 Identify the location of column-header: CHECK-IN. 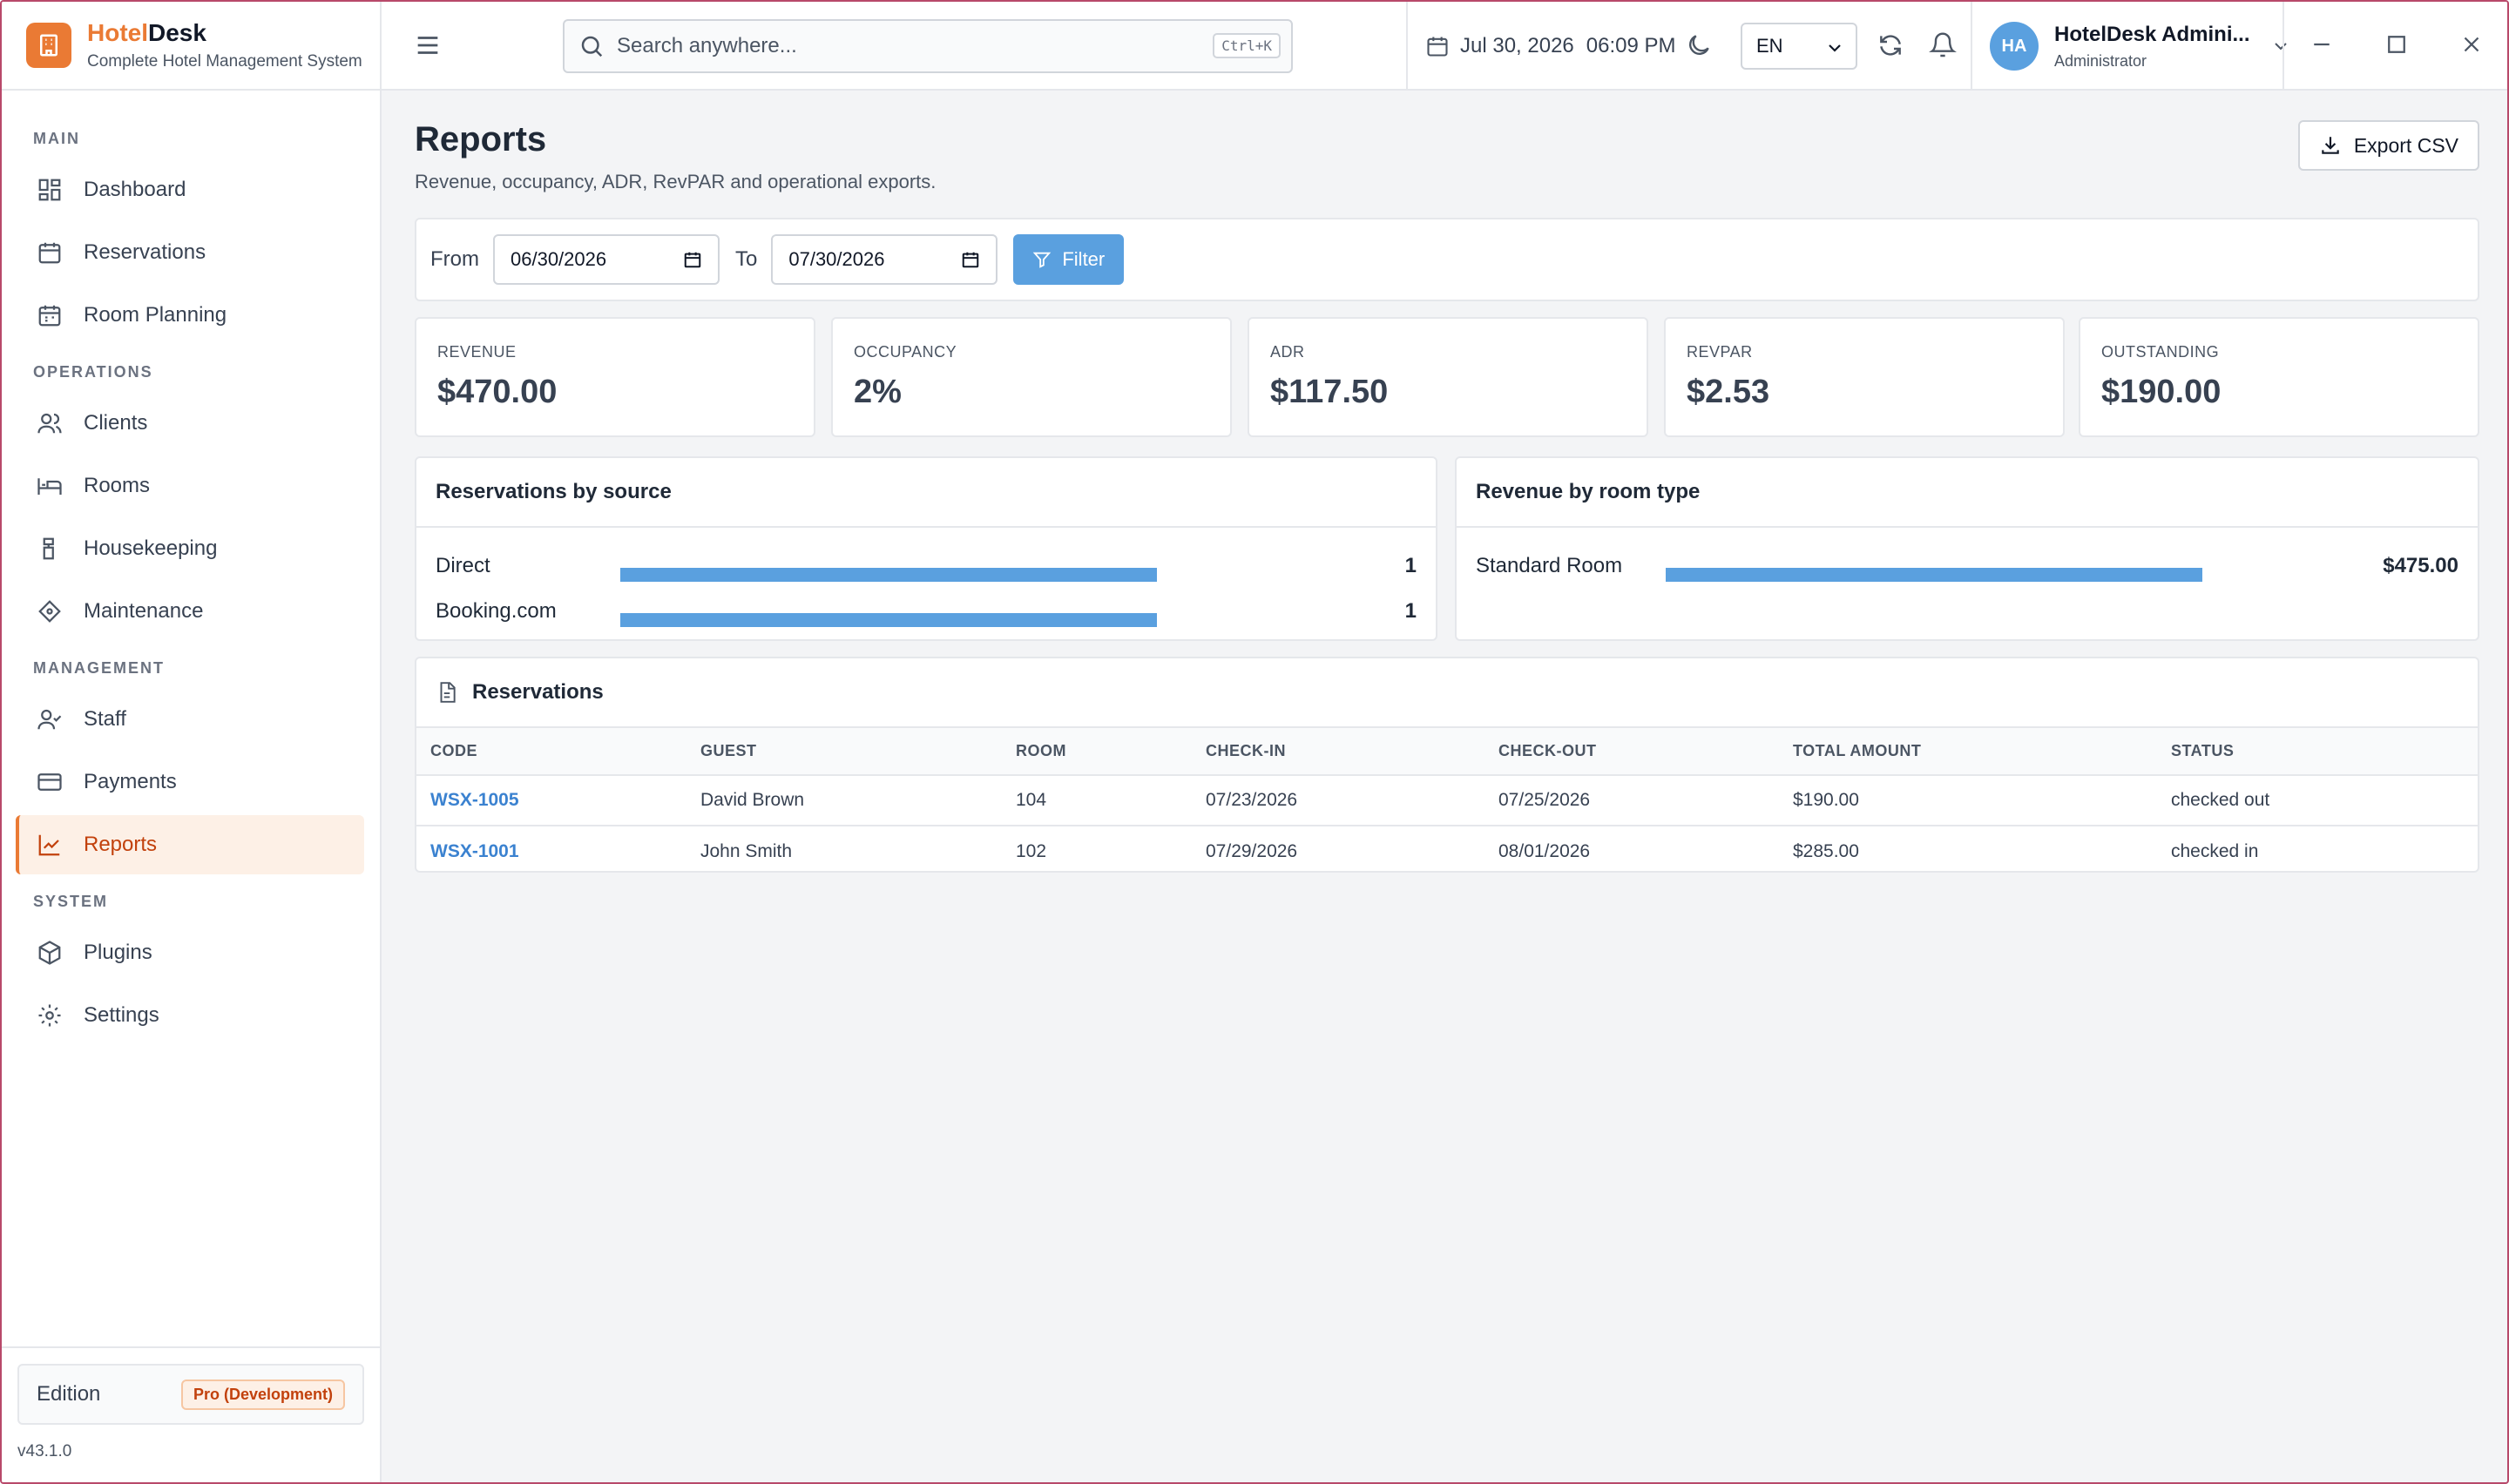
(1352, 752).